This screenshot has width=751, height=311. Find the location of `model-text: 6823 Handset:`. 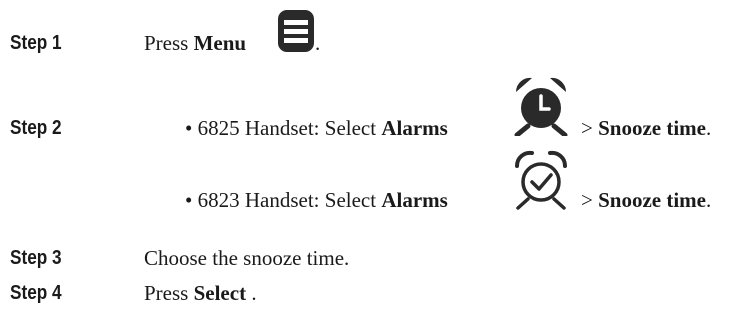

model-text: 6823 Handset: is located at coordinates (258, 200).